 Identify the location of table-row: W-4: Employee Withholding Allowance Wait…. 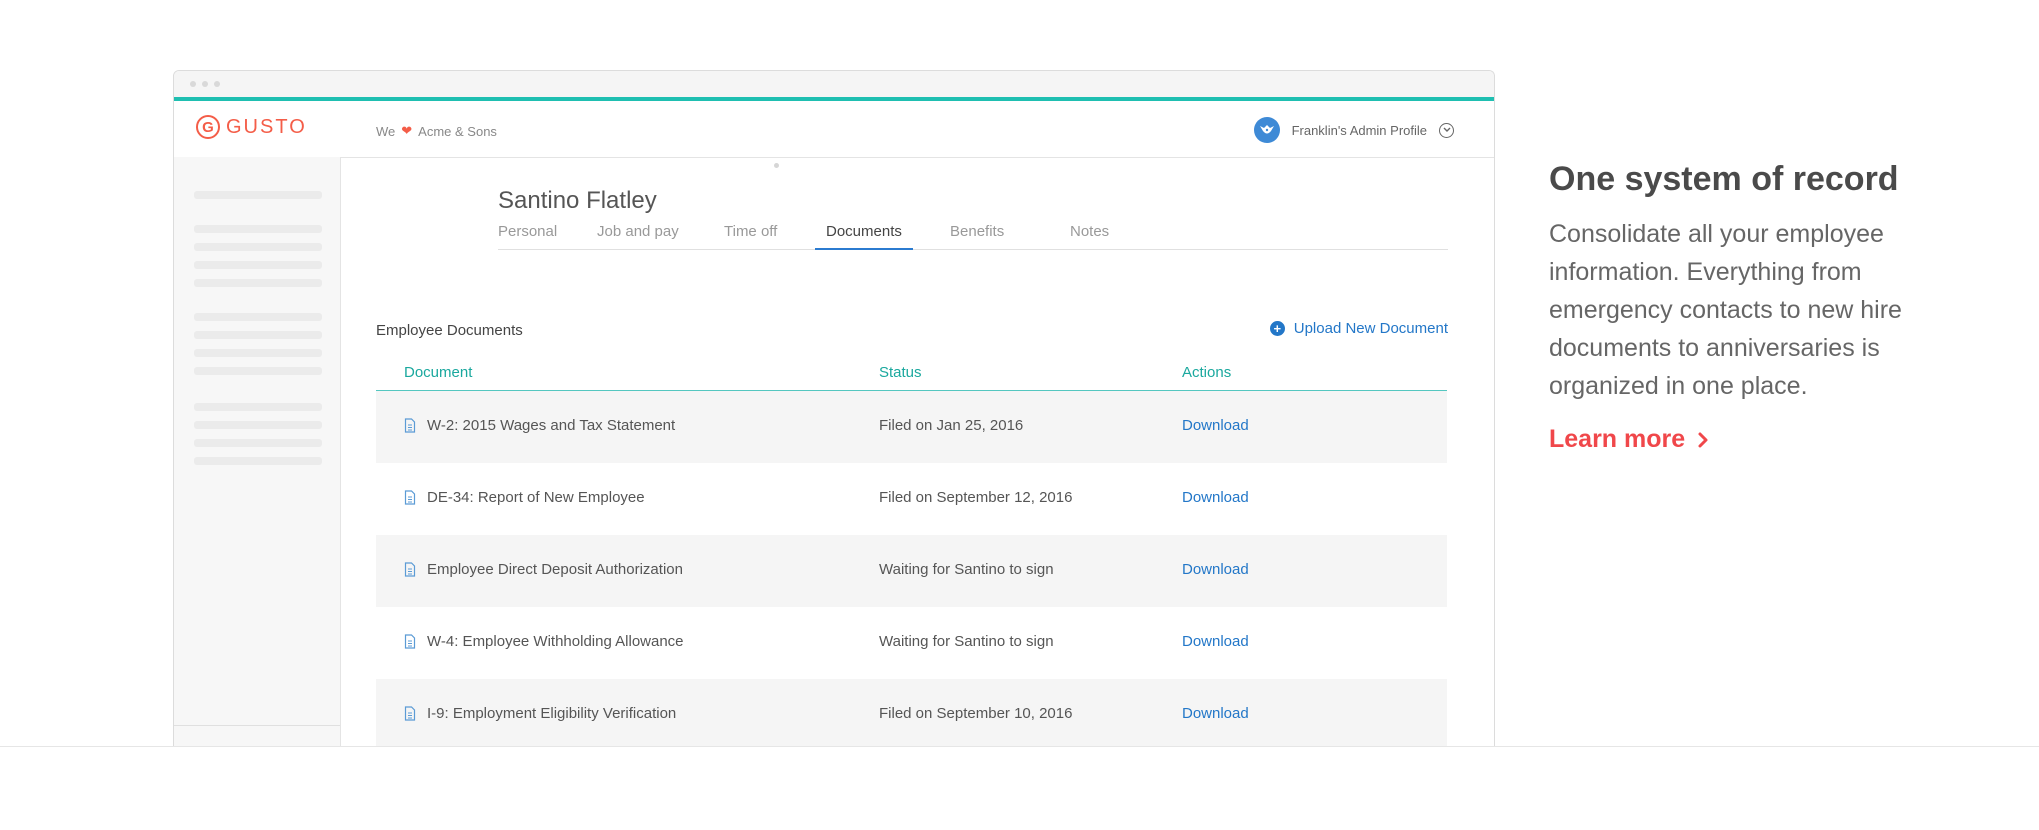
(911, 643).